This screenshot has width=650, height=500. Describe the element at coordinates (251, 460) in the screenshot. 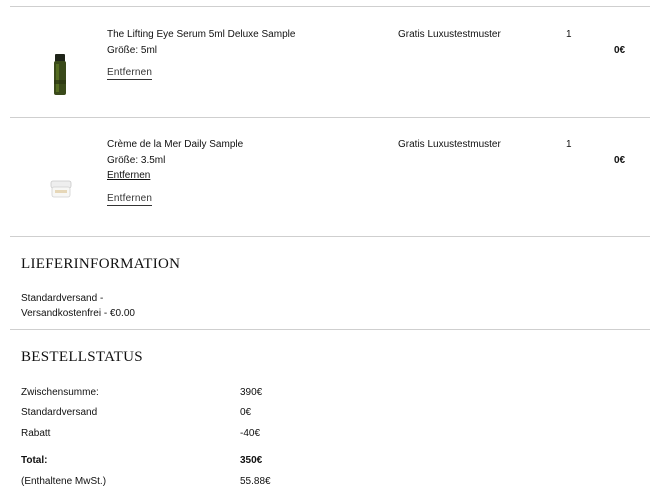

I see `total-value: 350€` at that location.